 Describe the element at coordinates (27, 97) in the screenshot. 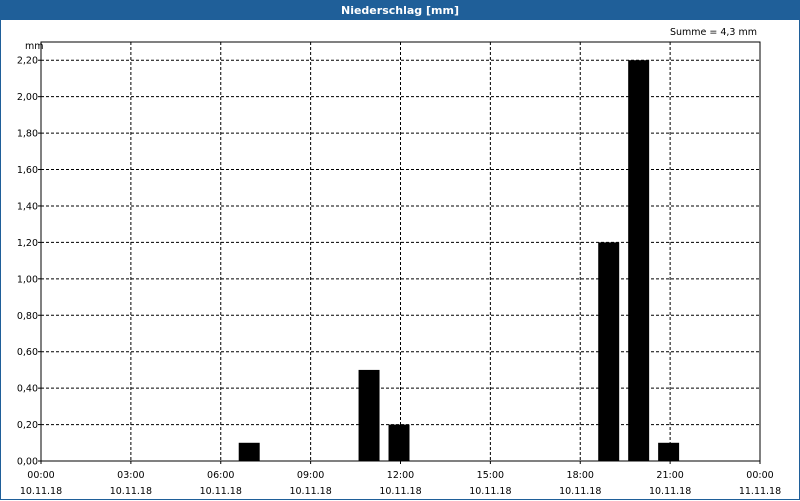

I see `y-tick-label: 2,00` at that location.